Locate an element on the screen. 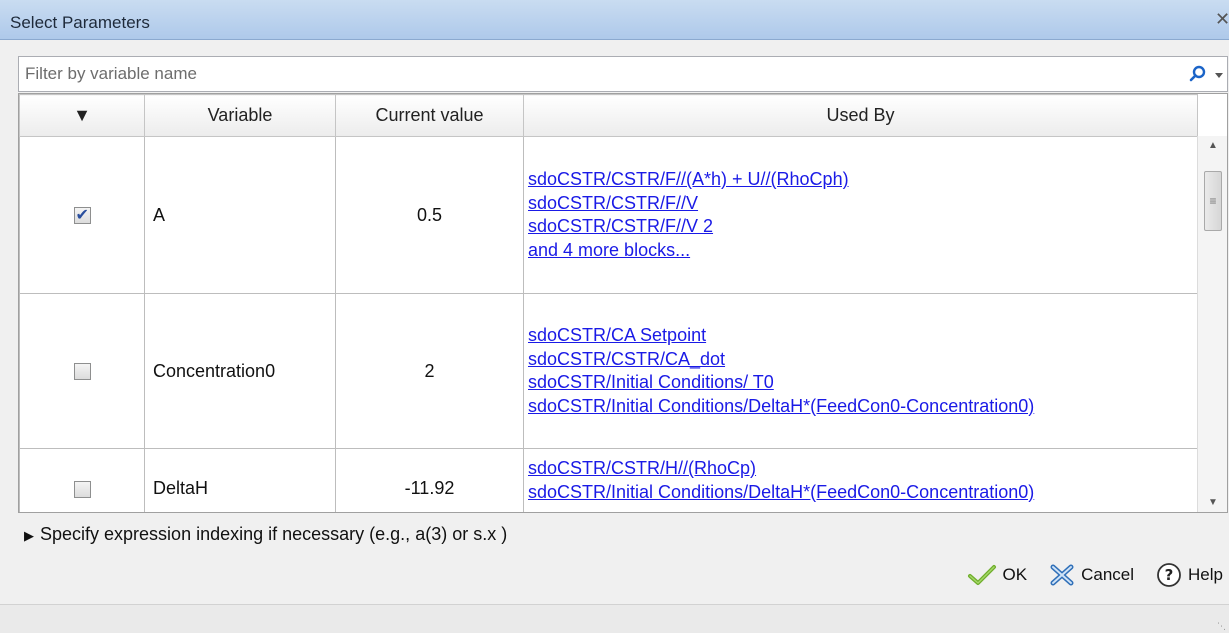 This screenshot has width=1229, height=633. help-icon: ? is located at coordinates (1169, 575).